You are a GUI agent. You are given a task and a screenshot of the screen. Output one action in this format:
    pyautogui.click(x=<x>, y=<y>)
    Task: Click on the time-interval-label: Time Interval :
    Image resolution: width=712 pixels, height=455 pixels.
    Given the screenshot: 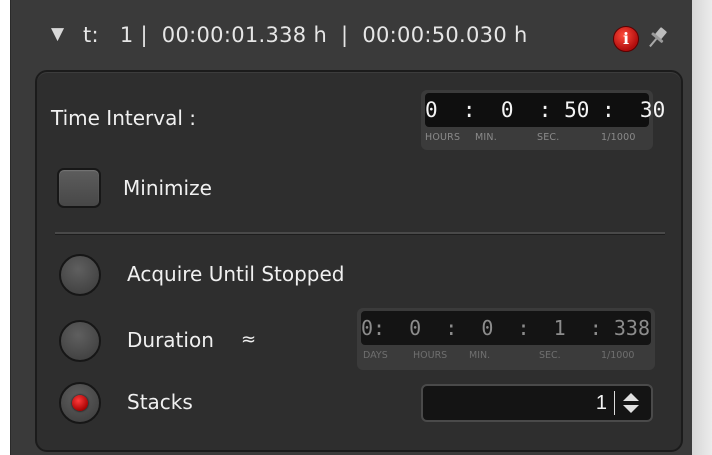 What is the action you would take?
    pyautogui.click(x=123, y=118)
    